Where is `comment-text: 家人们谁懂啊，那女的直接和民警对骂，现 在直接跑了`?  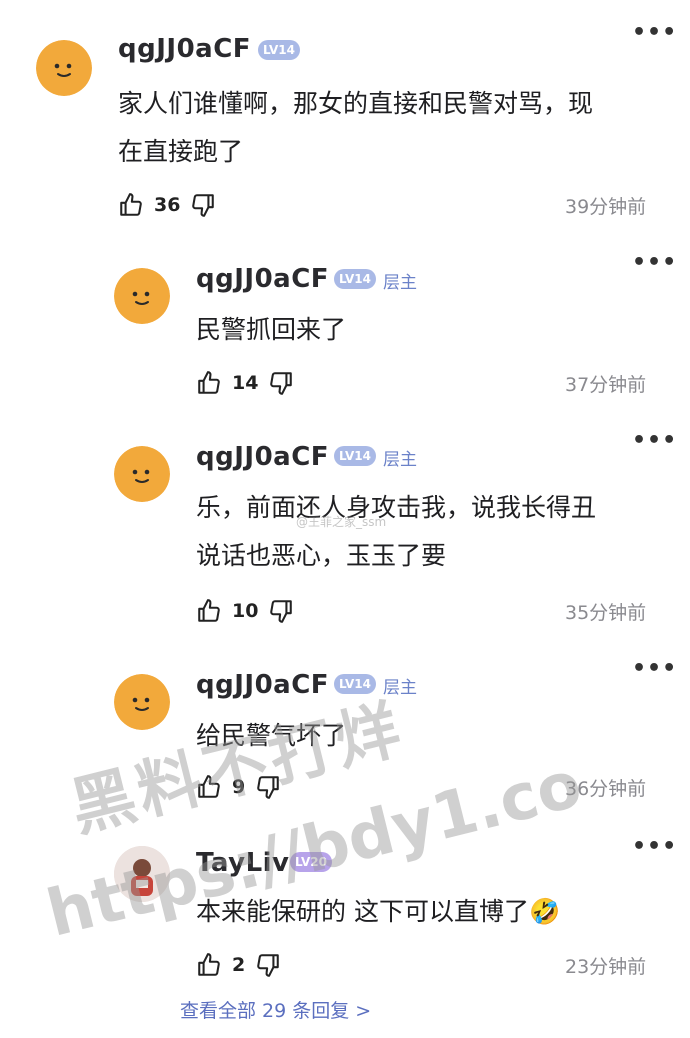
comment-text: 家人们谁懂啊，那女的直接和民警对骂，现 在直接跑了 is located at coordinates (355, 128).